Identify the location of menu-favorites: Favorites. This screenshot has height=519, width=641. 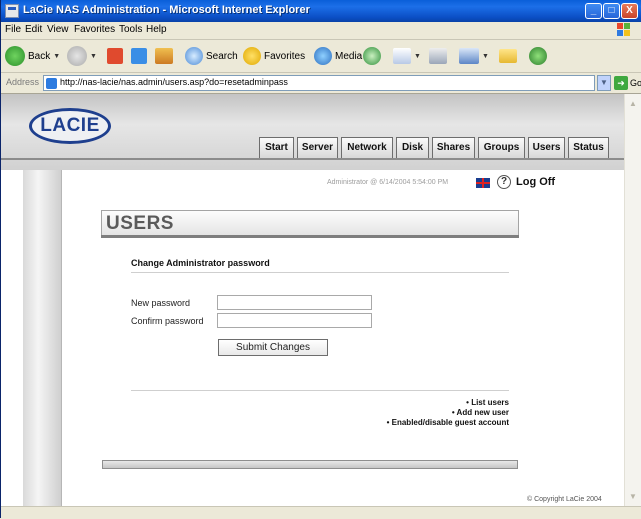
(94, 29).